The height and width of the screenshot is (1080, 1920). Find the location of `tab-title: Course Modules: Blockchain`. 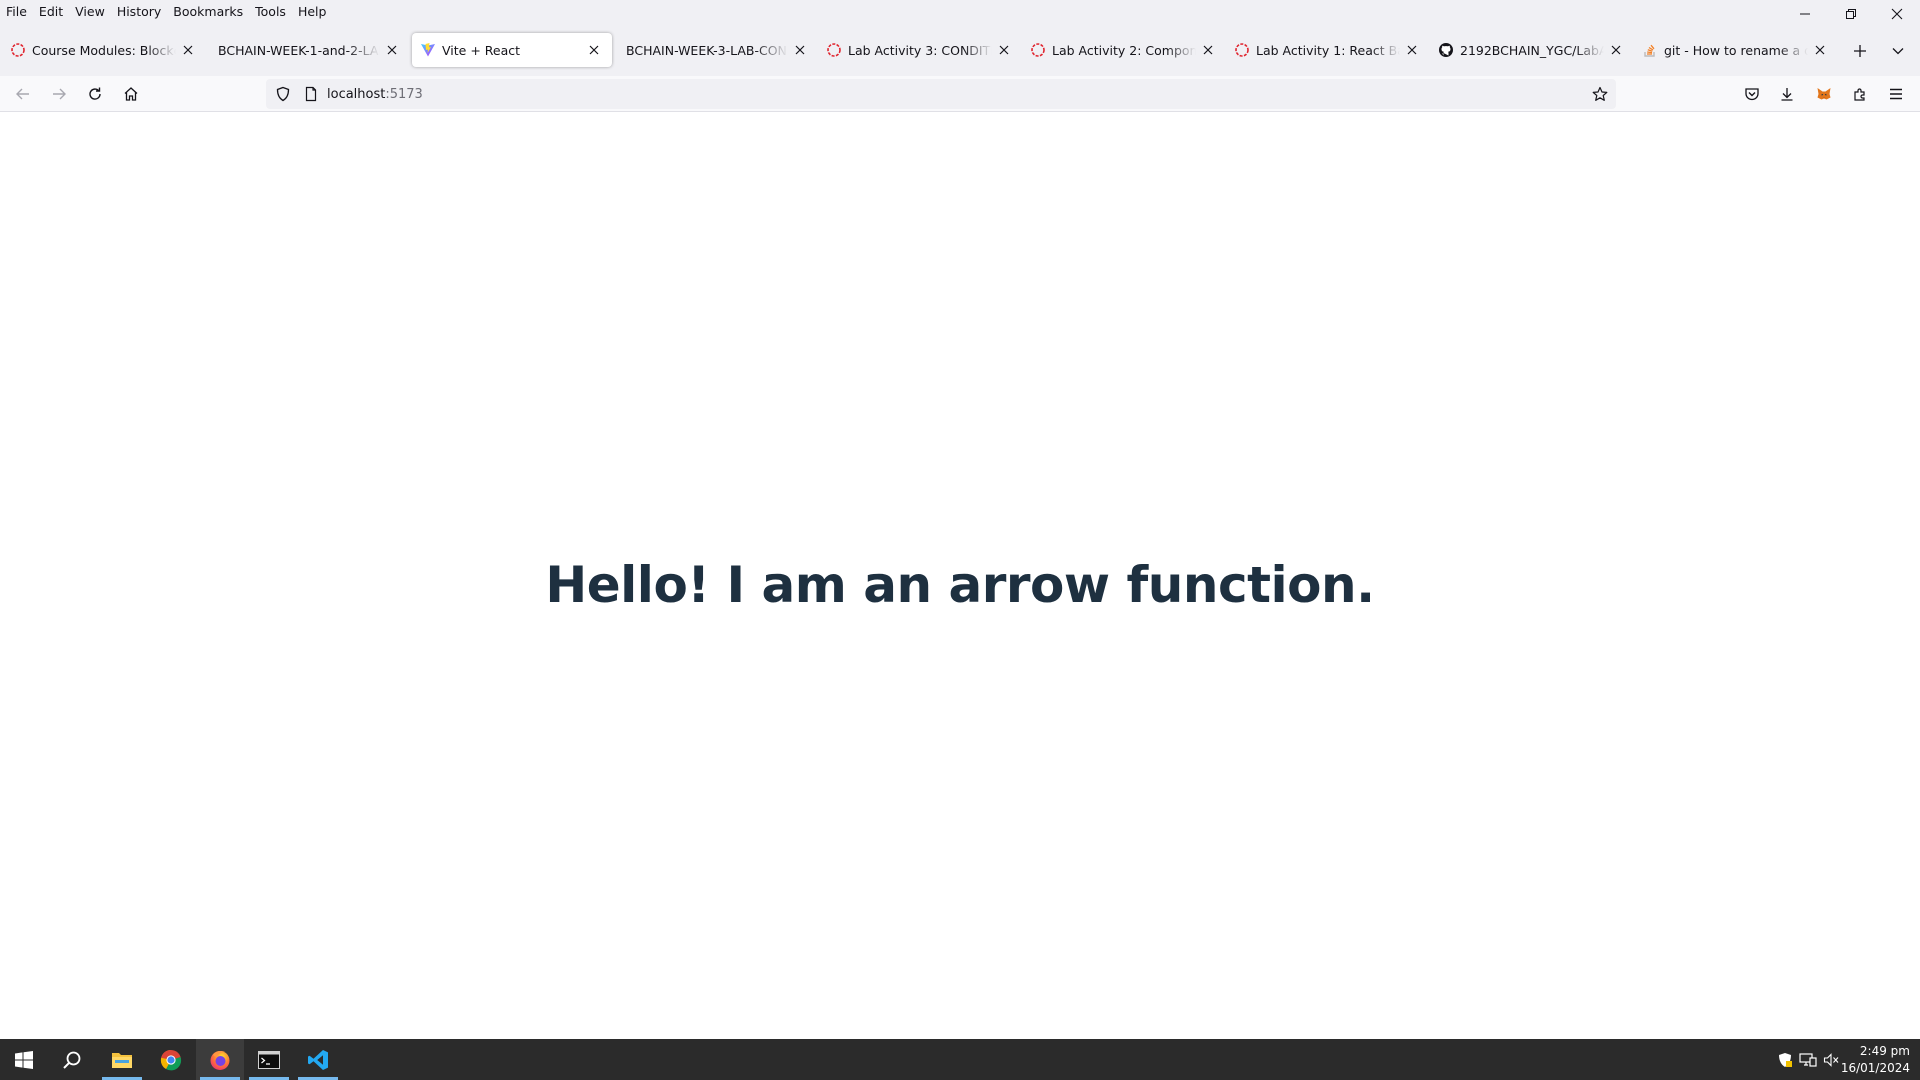

tab-title: Course Modules: Blockchain is located at coordinates (104, 50).